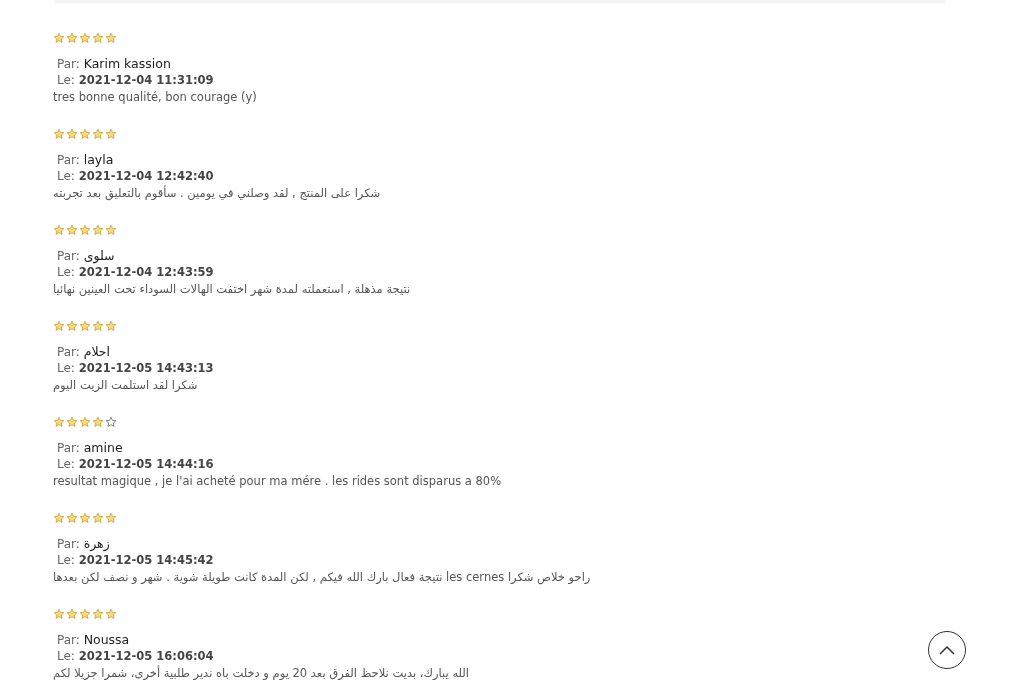  Describe the element at coordinates (135, 272) in the screenshot. I see `date-line: Le: 2021-12-04 12:43:59` at that location.